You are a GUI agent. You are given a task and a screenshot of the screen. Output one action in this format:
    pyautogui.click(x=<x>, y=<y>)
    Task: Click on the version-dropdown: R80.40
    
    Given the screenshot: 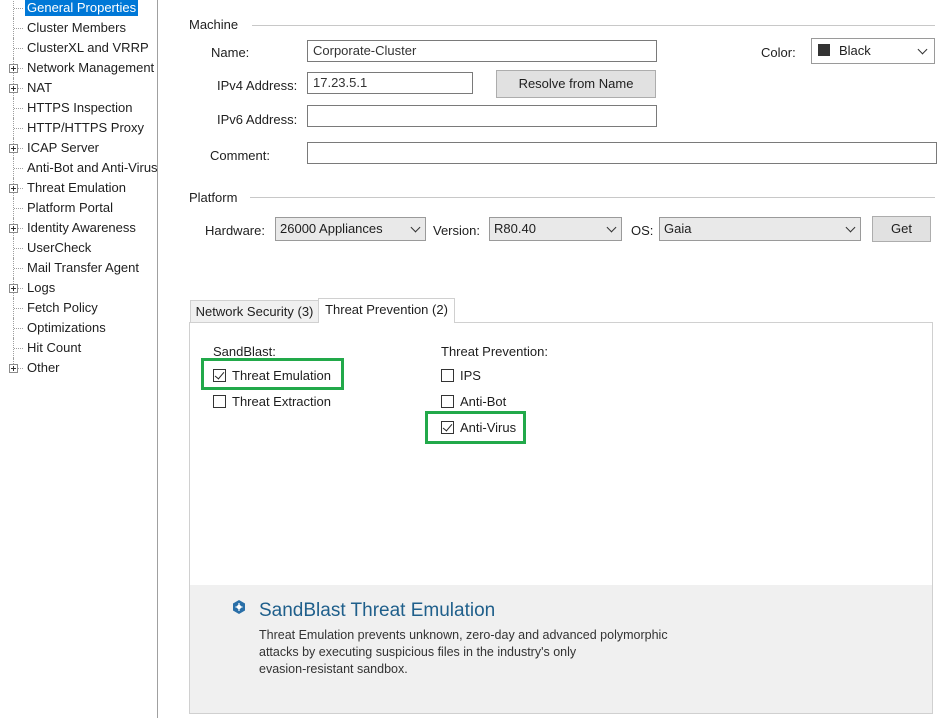 What is the action you would take?
    pyautogui.click(x=555, y=229)
    